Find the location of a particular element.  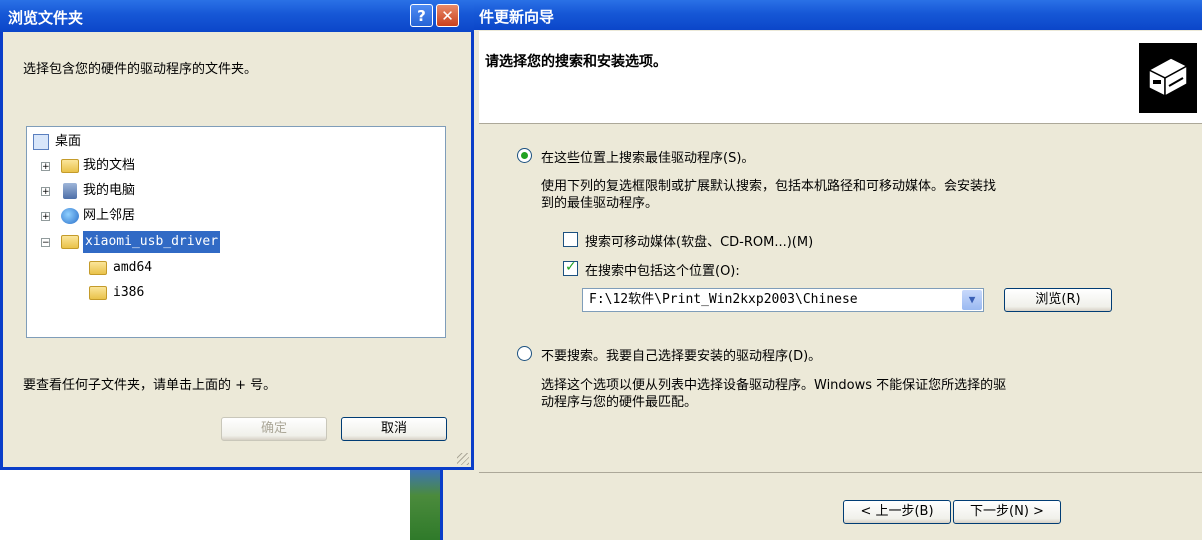

tree-item-network: + 网上邻居 is located at coordinates (191, 216).